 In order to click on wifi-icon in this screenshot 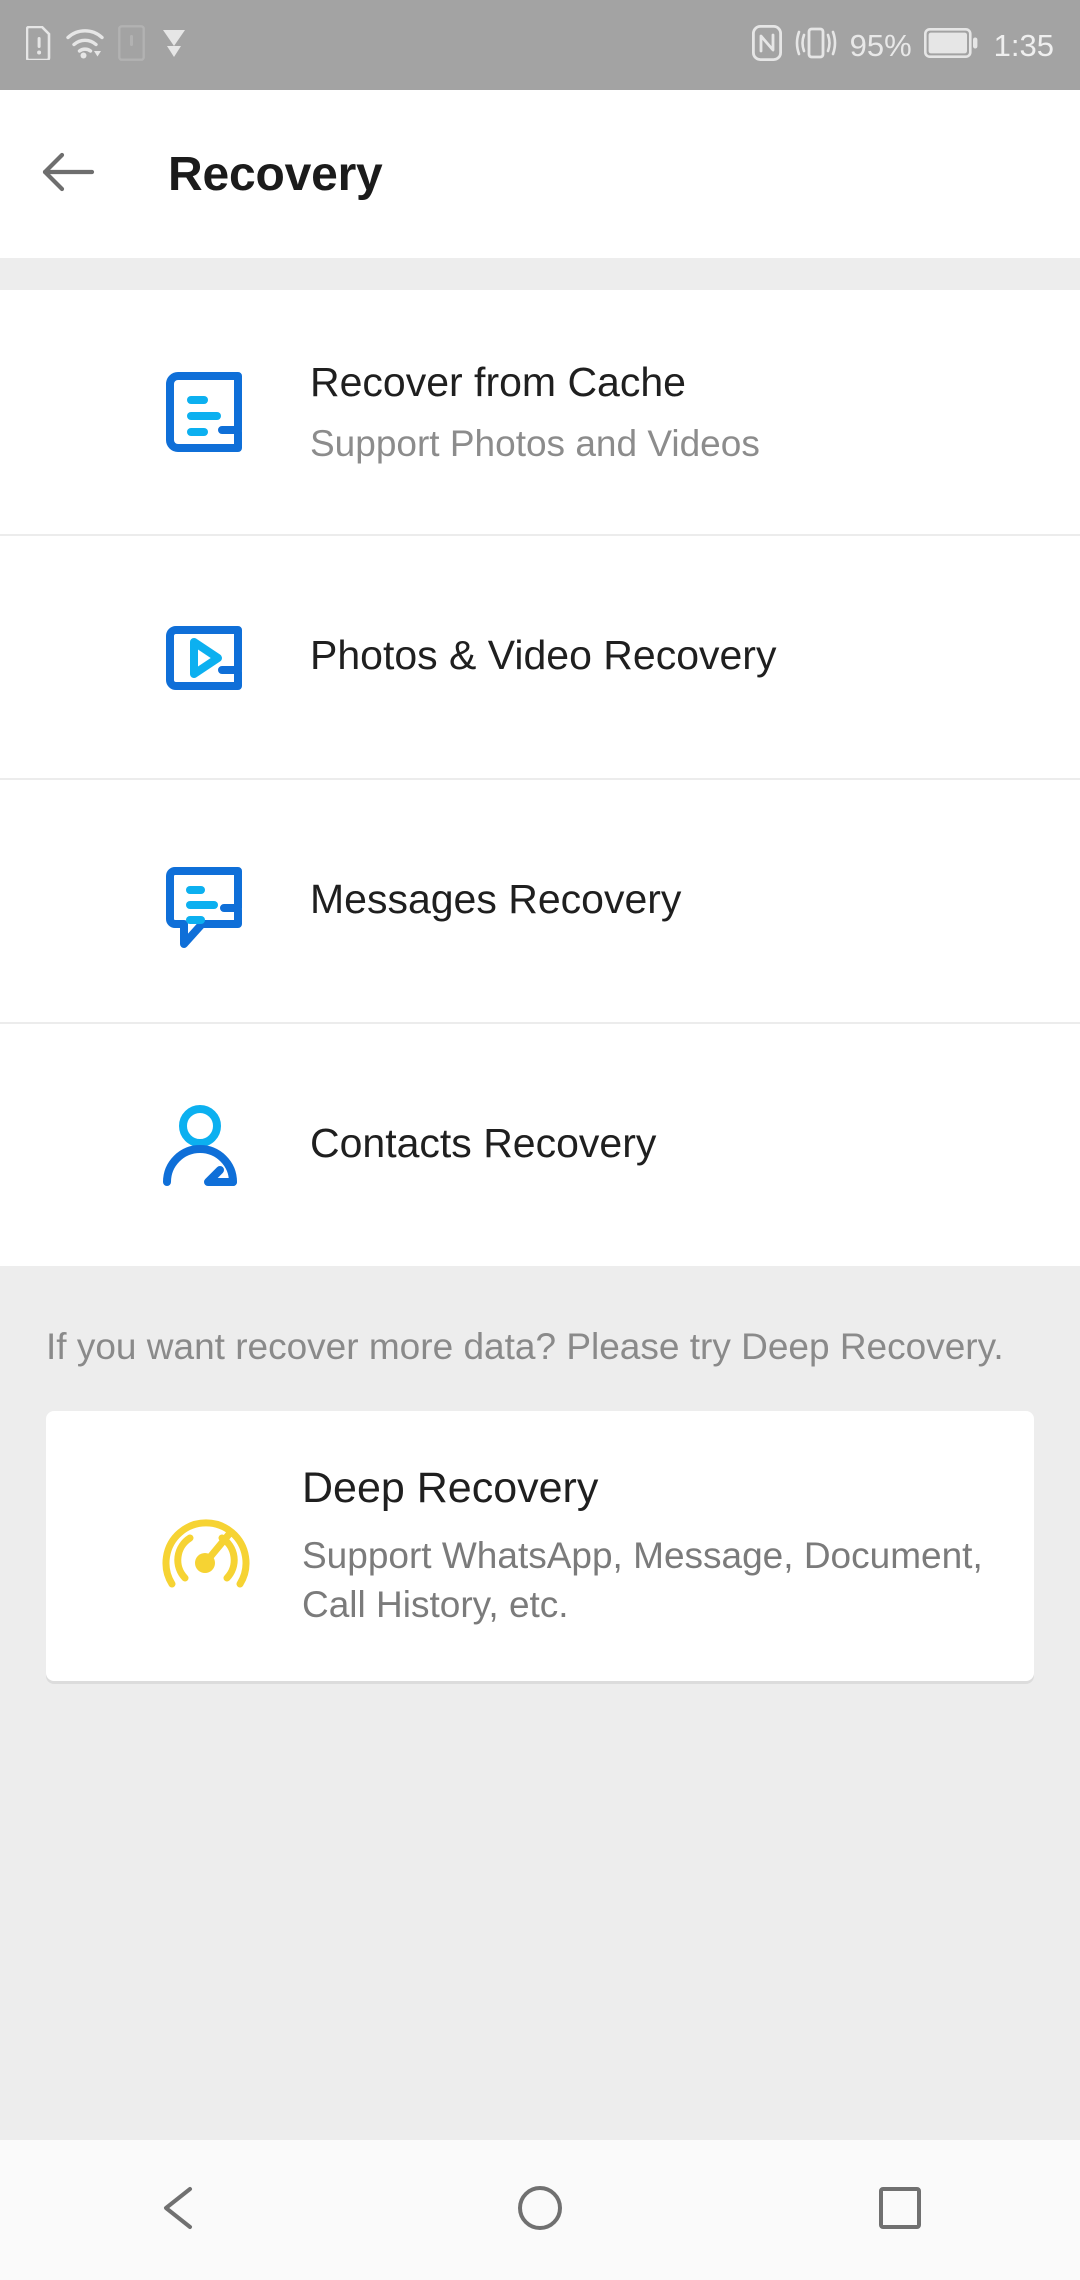, I will do `click(85, 45)`.